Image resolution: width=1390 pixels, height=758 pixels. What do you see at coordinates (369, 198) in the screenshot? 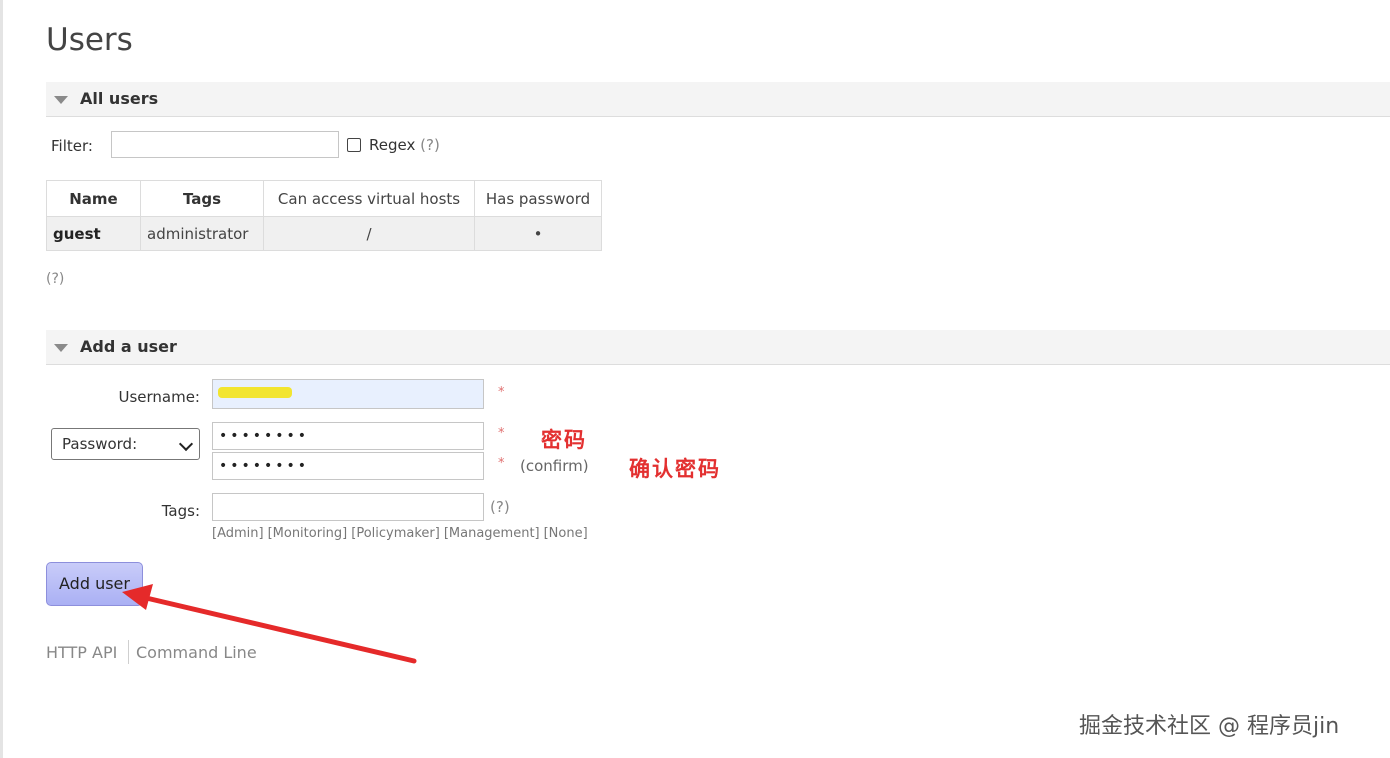
I see `col-vhosts: Can access virtual hosts` at bounding box center [369, 198].